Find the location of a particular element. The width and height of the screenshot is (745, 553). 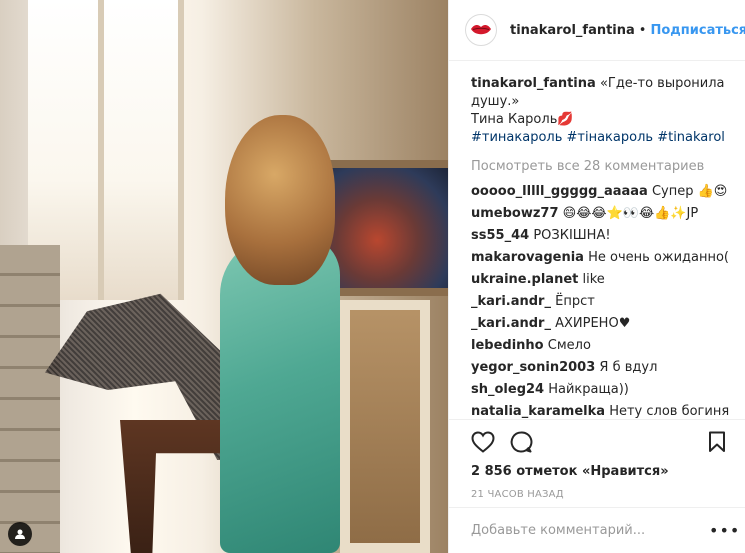

comment-username: natalia_karamelka is located at coordinates (538, 411).